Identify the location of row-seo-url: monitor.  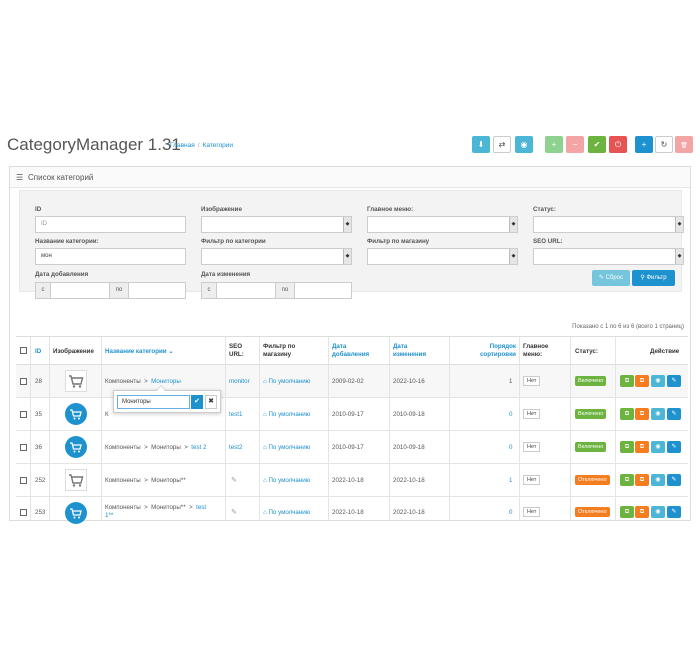
(239, 381).